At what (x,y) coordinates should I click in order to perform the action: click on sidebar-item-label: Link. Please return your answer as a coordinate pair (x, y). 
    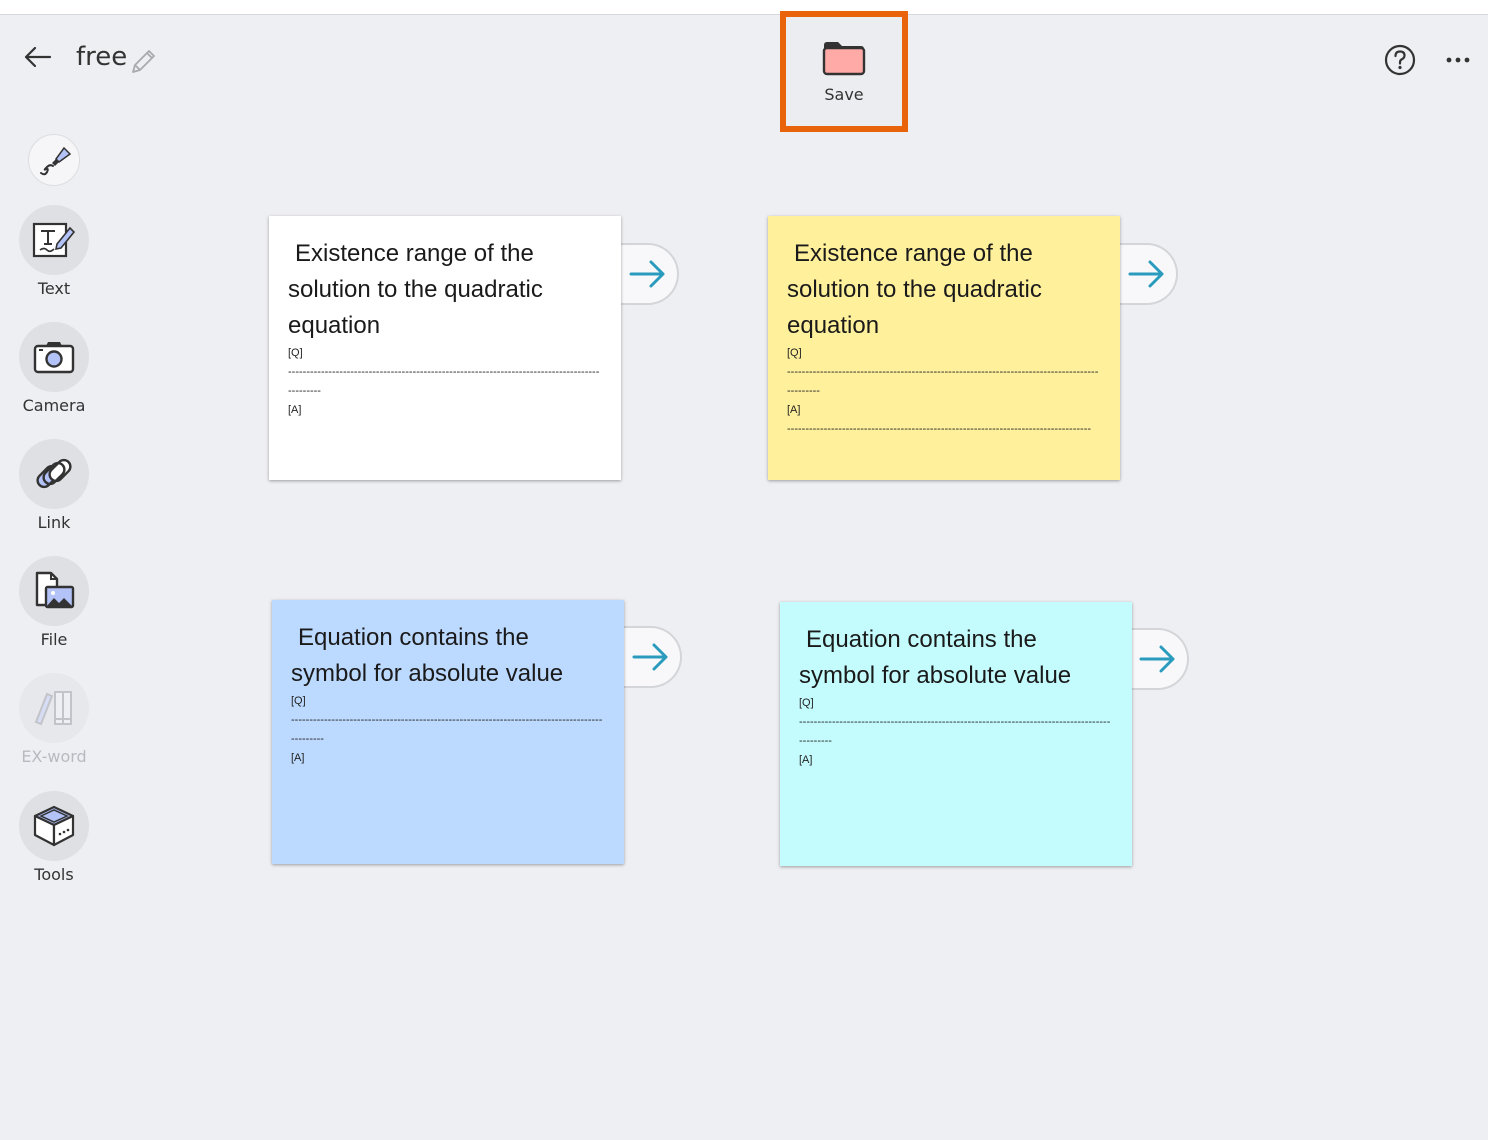
    Looking at the image, I should click on (54, 522).